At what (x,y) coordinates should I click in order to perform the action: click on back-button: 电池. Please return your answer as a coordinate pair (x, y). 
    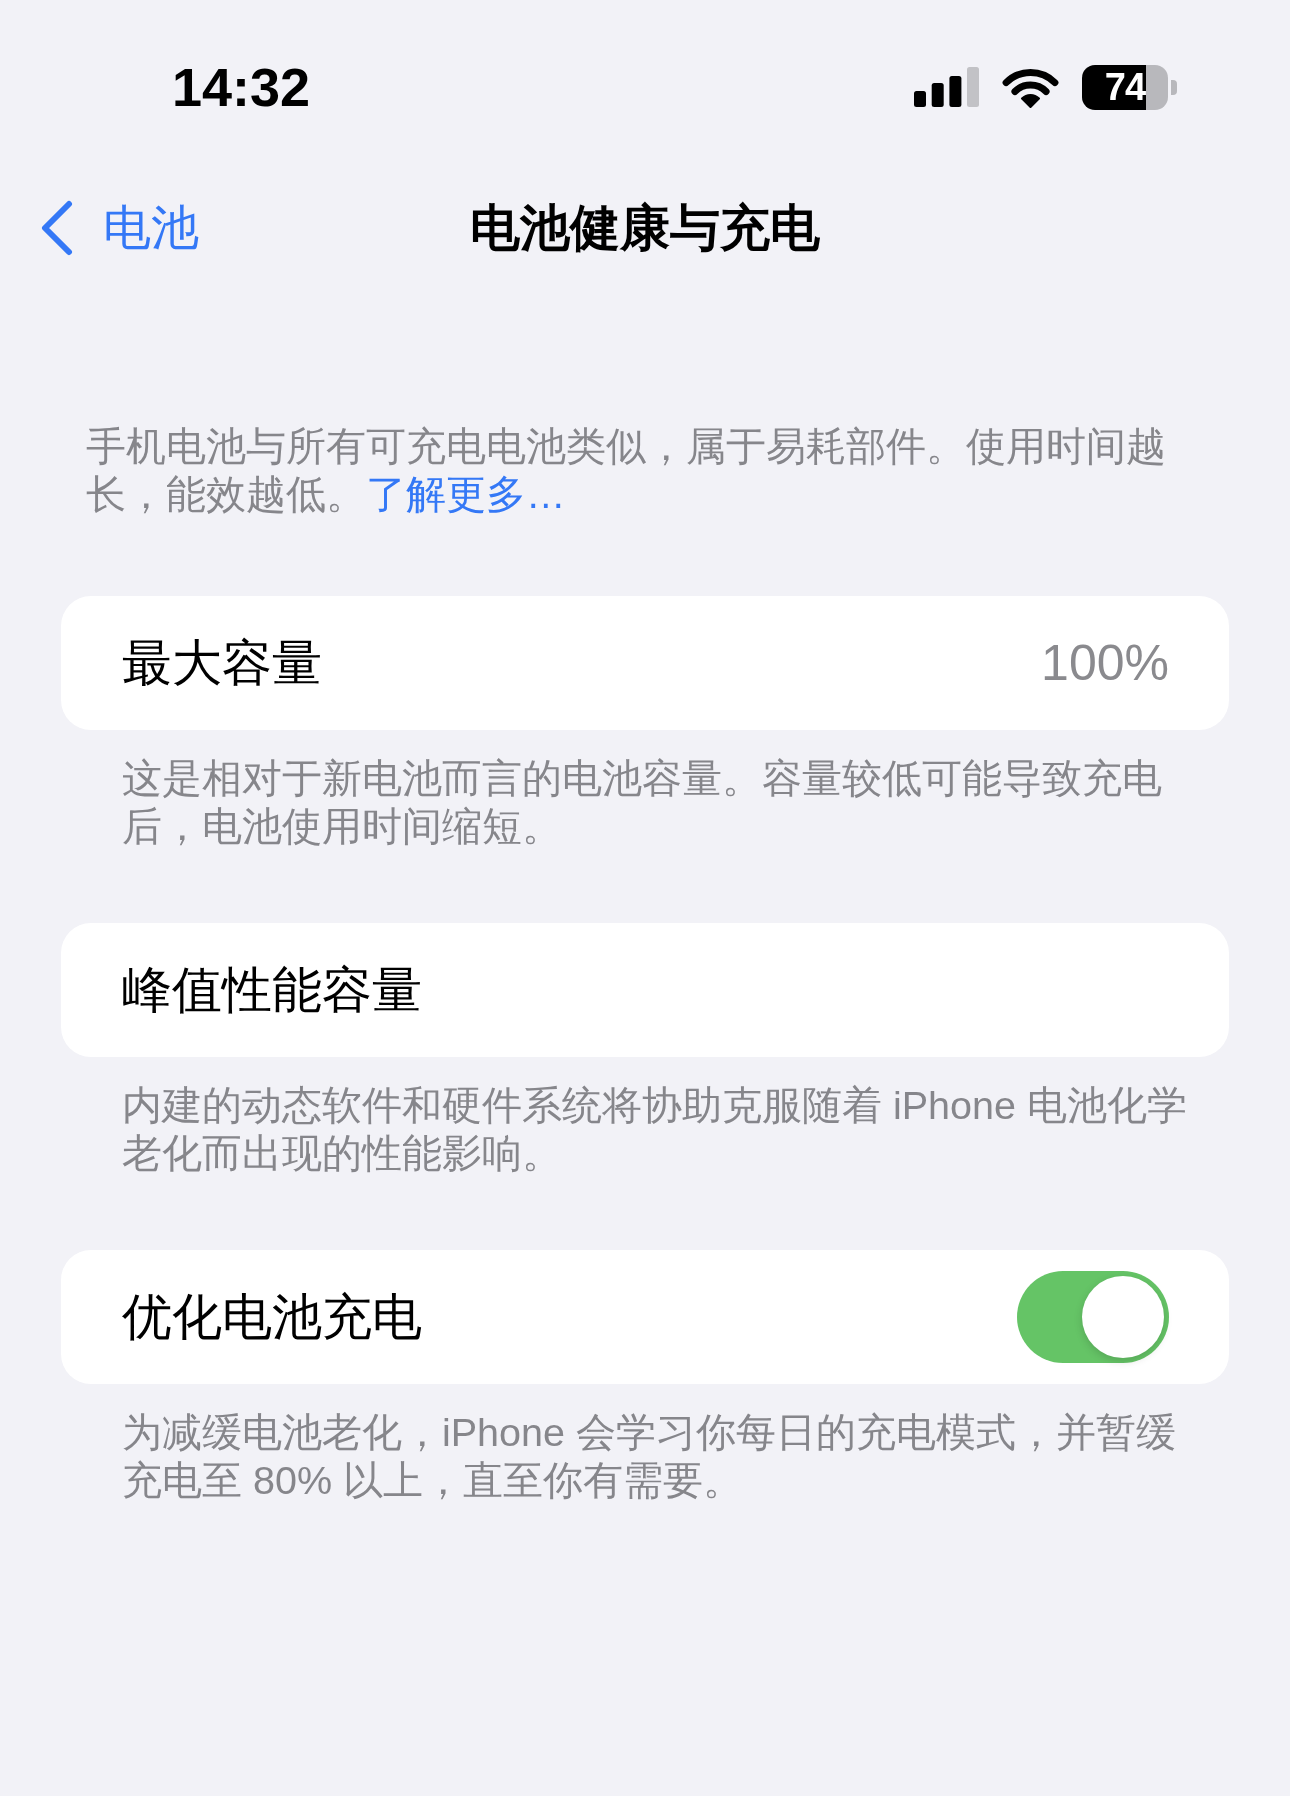
    Looking at the image, I should click on (119, 228).